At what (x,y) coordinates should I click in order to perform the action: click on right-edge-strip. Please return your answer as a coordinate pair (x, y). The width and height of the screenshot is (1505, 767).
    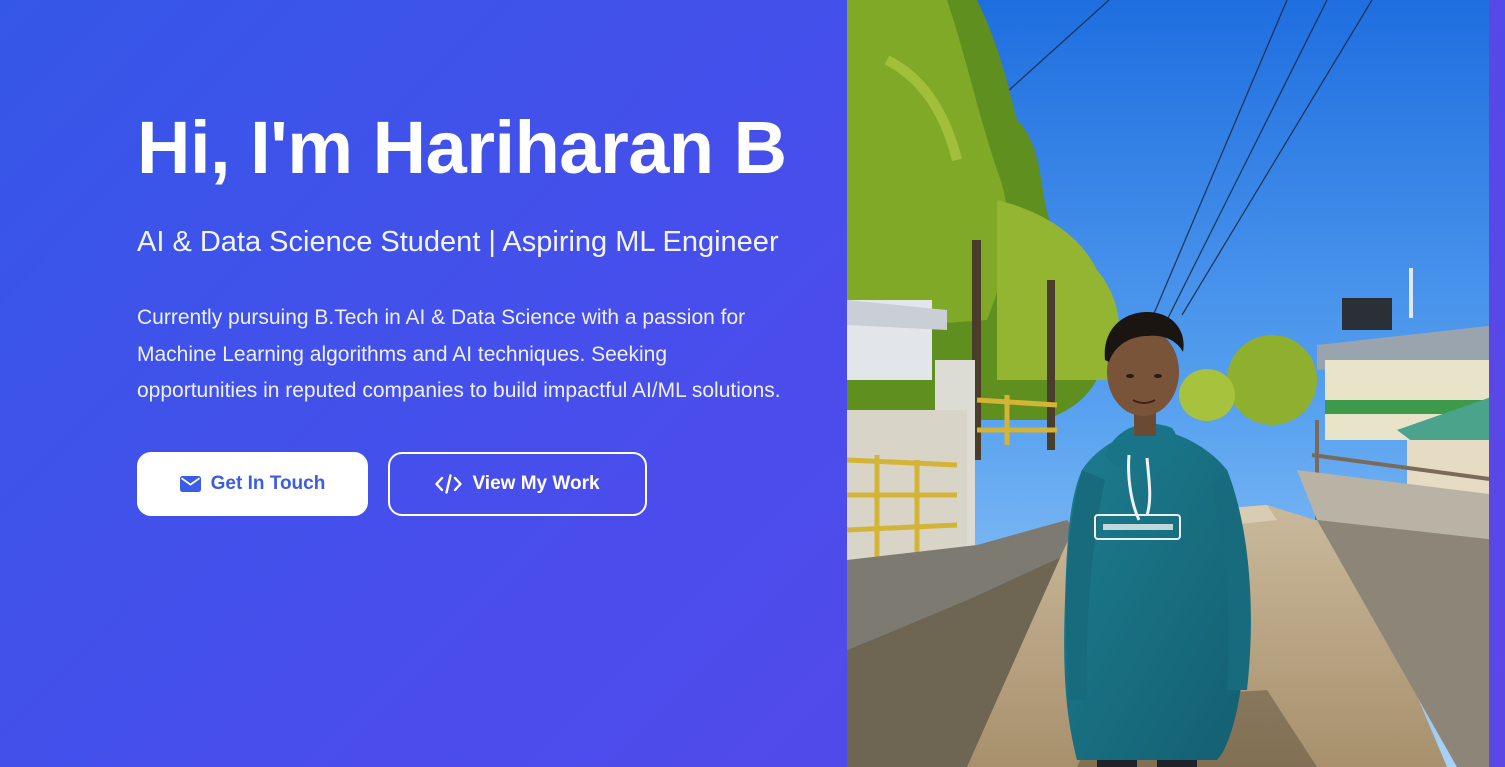
    Looking at the image, I should click on (1493, 383).